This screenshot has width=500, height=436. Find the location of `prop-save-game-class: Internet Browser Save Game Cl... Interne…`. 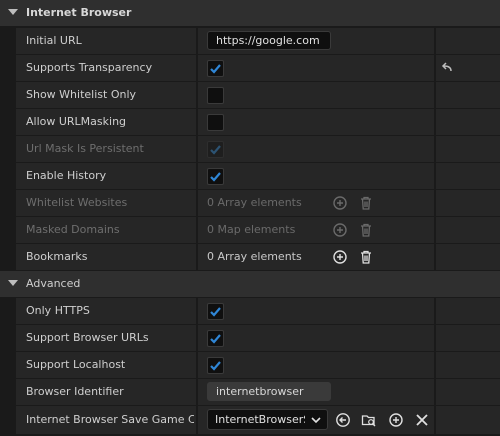

prop-save-game-class: Internet Browser Save Game Cl... Interne… is located at coordinates (250, 420).